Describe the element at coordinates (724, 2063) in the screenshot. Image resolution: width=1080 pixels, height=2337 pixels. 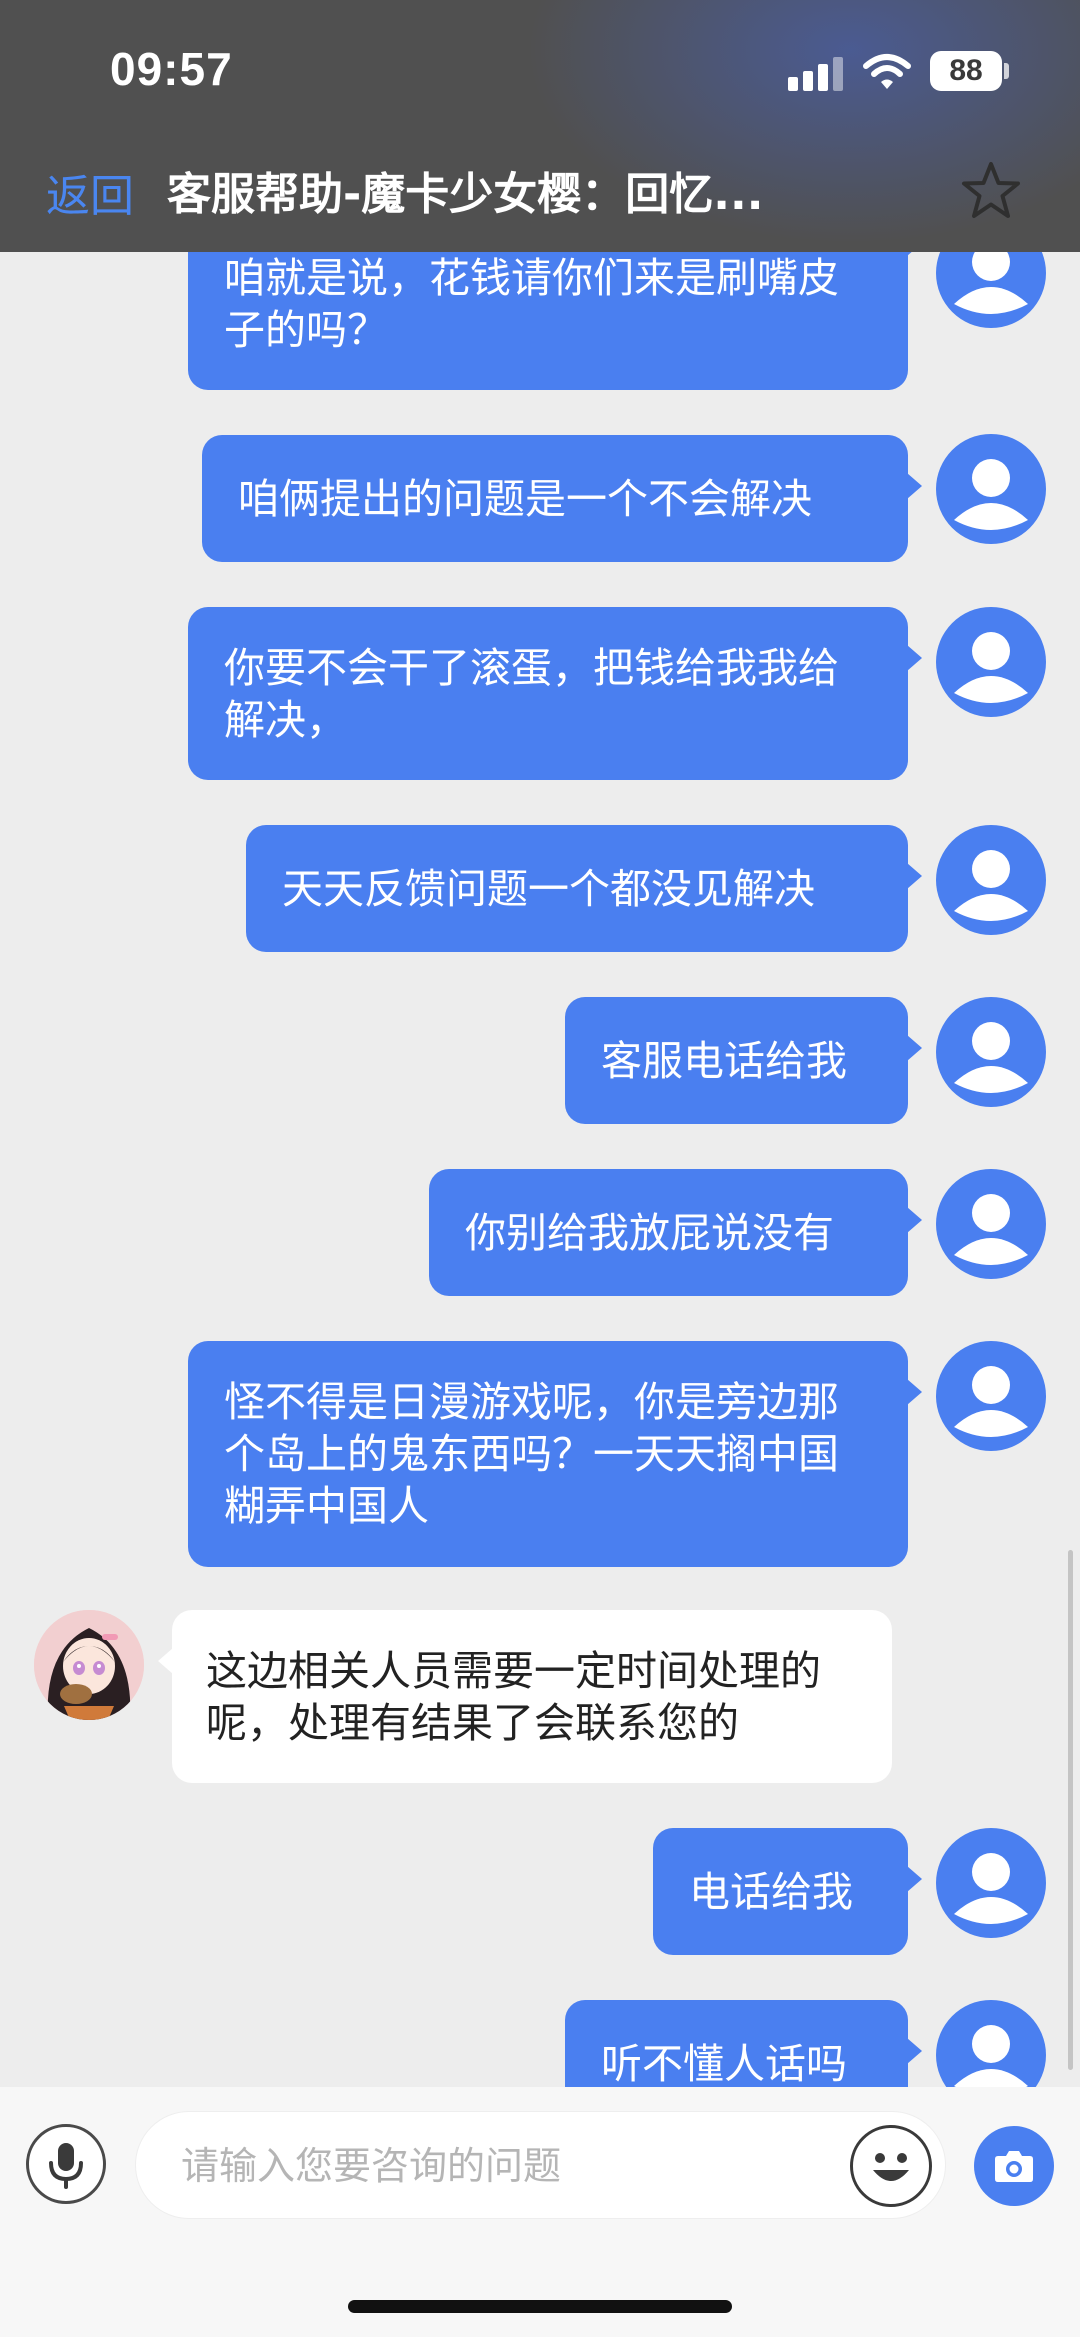
I see `message-text: 听不懂人话吗` at that location.